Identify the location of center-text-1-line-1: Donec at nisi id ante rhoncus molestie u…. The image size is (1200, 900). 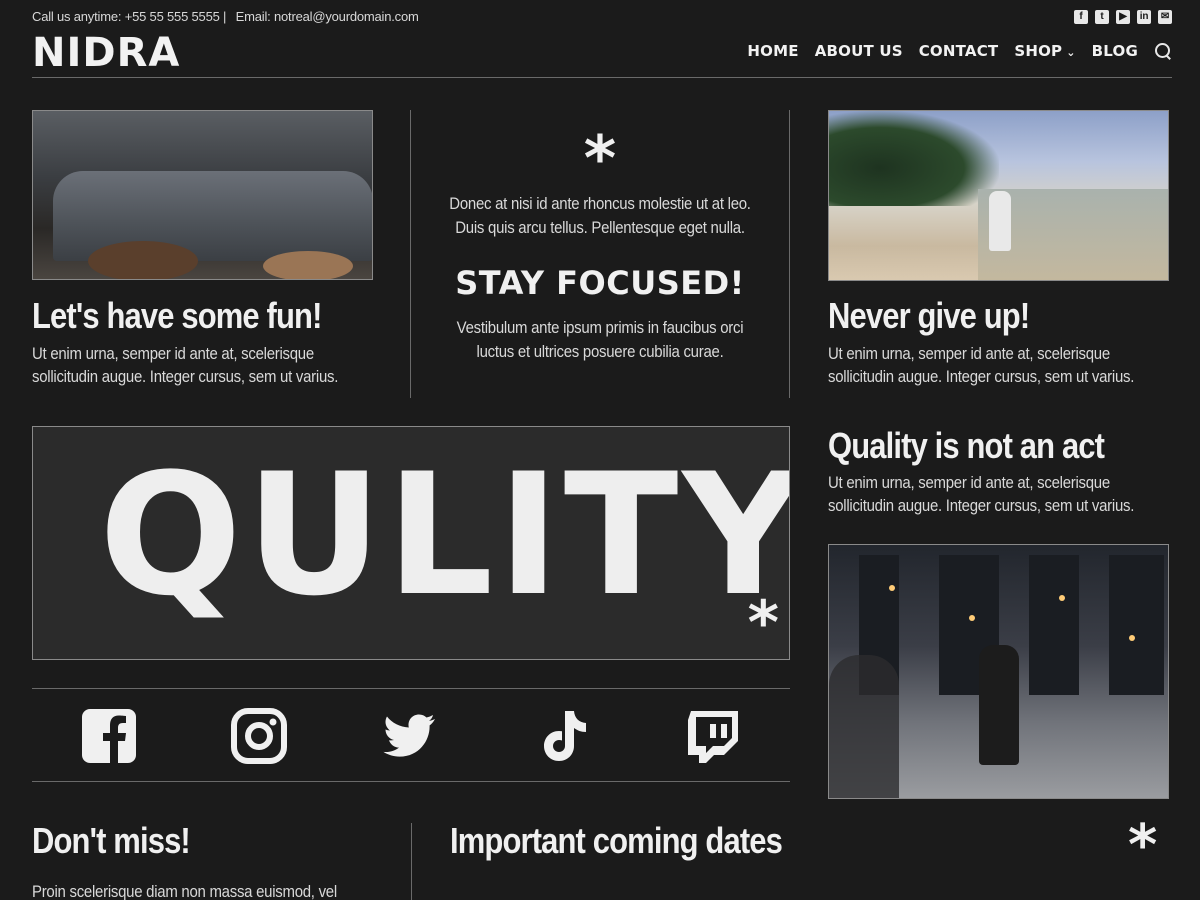
(600, 203).